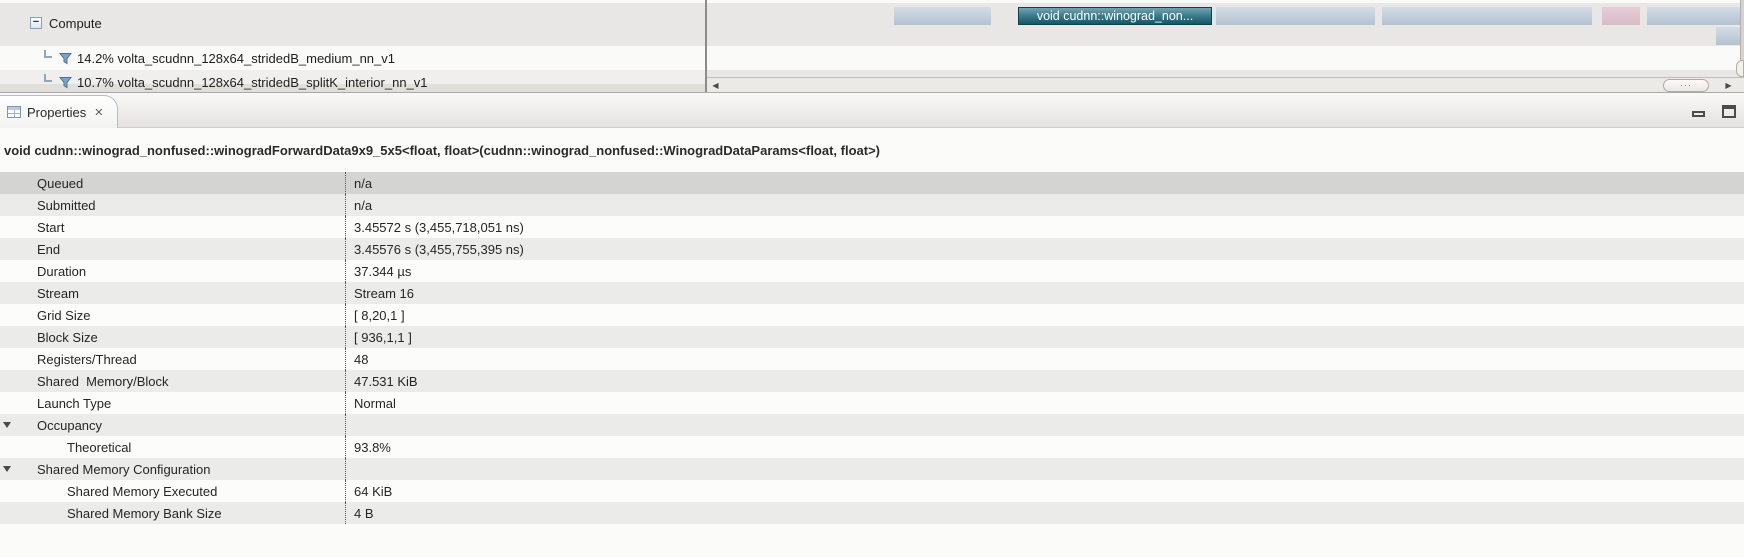 This screenshot has width=1744, height=557. What do you see at coordinates (872, 271) in the screenshot?
I see `property-row: Duration 37.344 µs` at bounding box center [872, 271].